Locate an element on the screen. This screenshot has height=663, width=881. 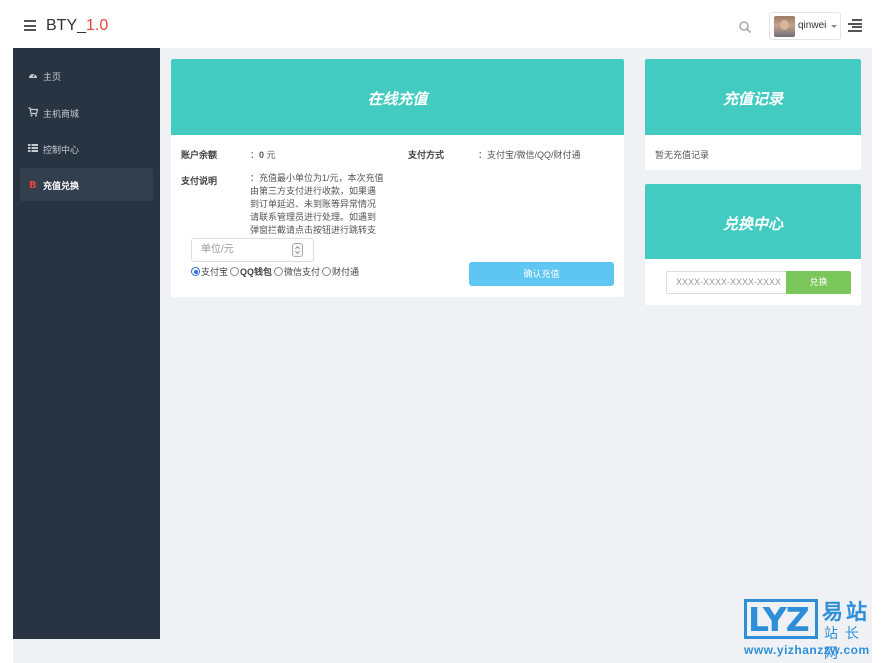
search-icon is located at coordinates (745, 27).